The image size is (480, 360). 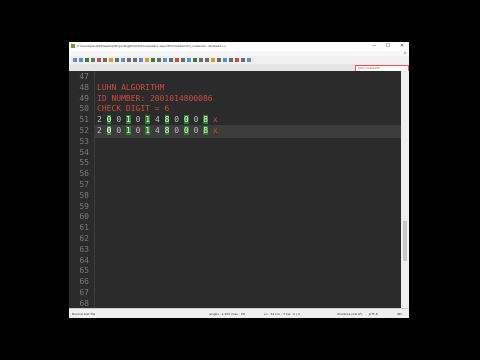 I want to click on line-number: 65, so click(x=84, y=271).